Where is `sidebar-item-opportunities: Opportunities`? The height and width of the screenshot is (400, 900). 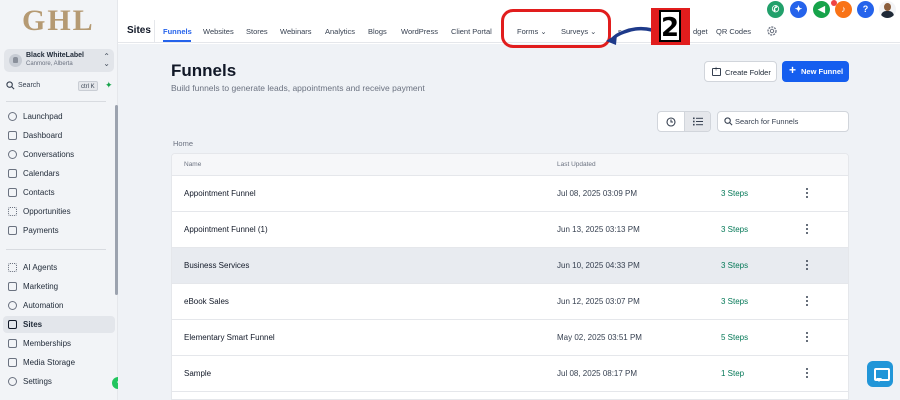
sidebar-item-opportunities: Opportunities is located at coordinates (59, 211).